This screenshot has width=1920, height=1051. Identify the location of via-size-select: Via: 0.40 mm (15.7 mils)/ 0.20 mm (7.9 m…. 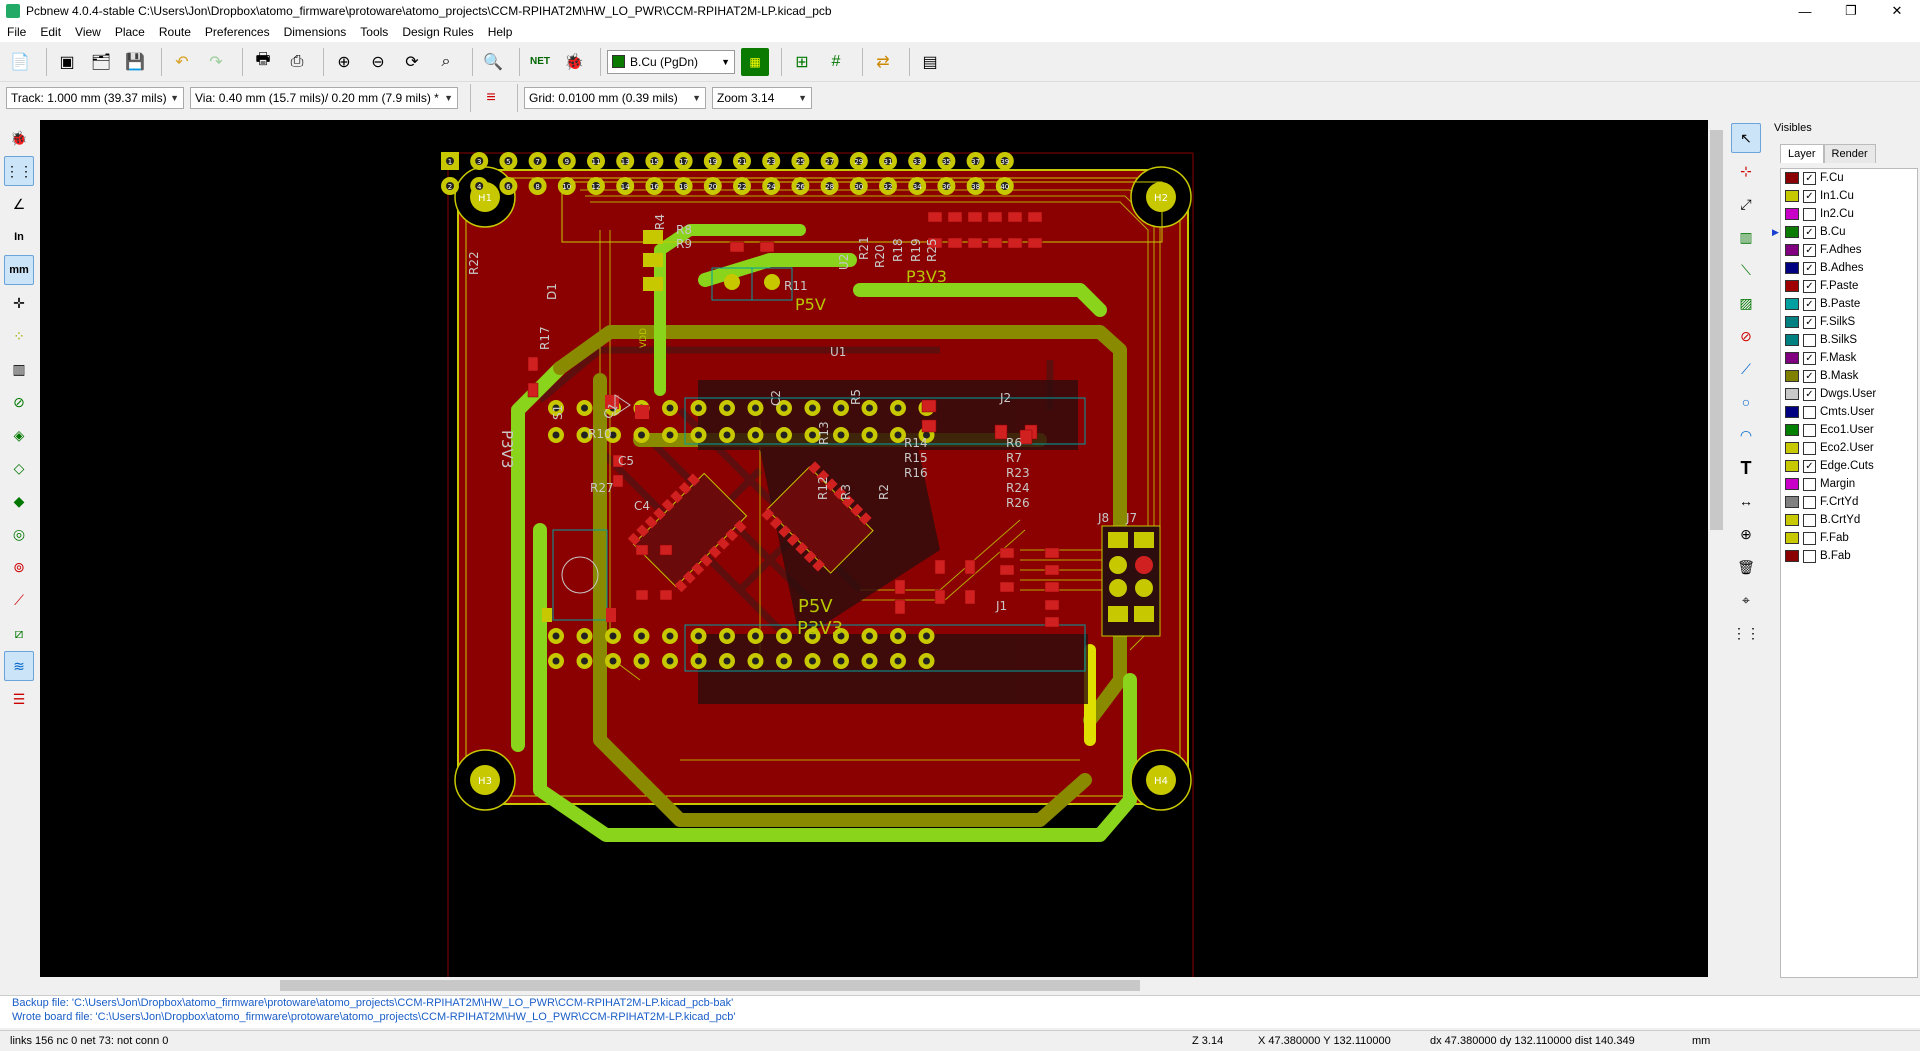
(324, 98).